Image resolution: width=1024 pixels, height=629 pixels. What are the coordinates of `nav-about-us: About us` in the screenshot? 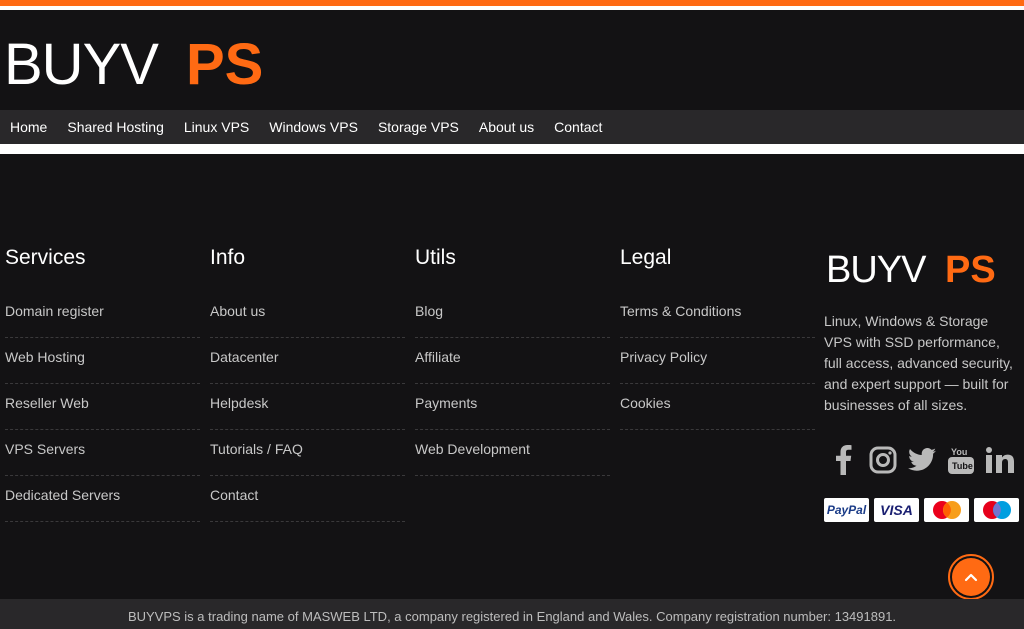 It's located at (506, 127).